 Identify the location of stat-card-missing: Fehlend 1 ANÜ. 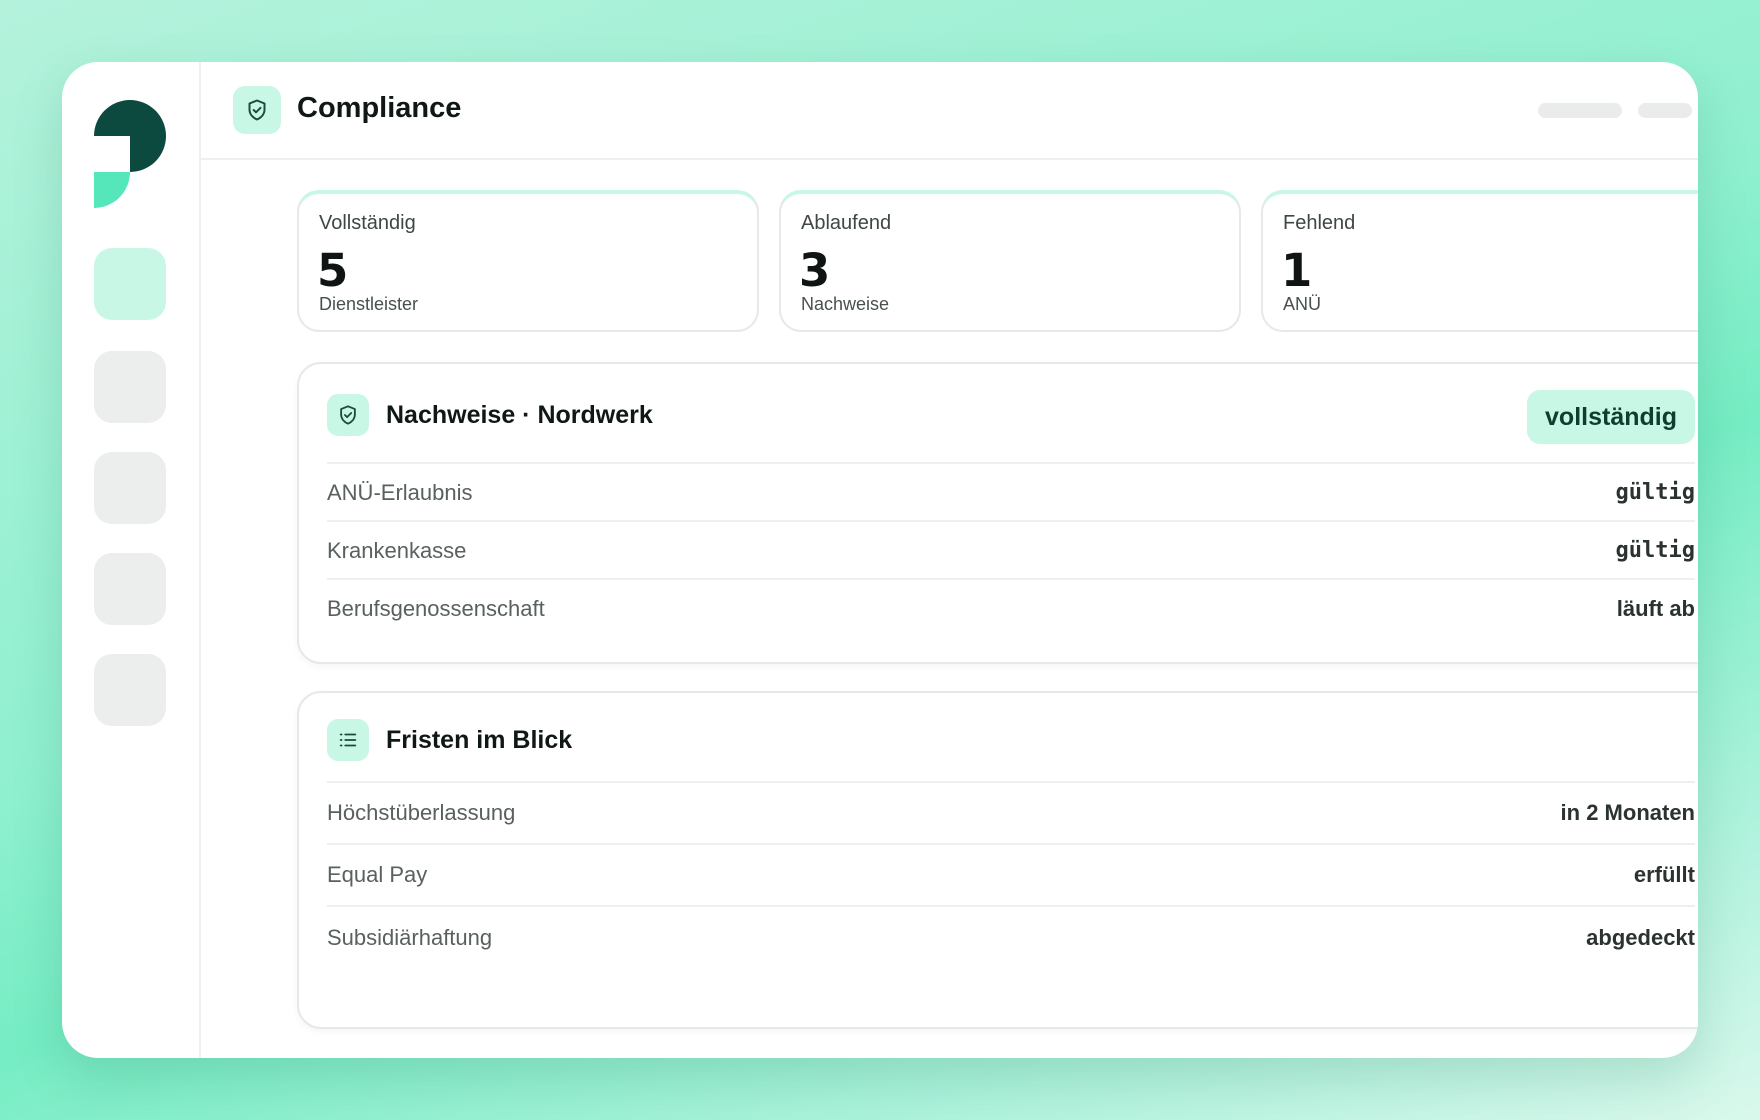
(1479, 261).